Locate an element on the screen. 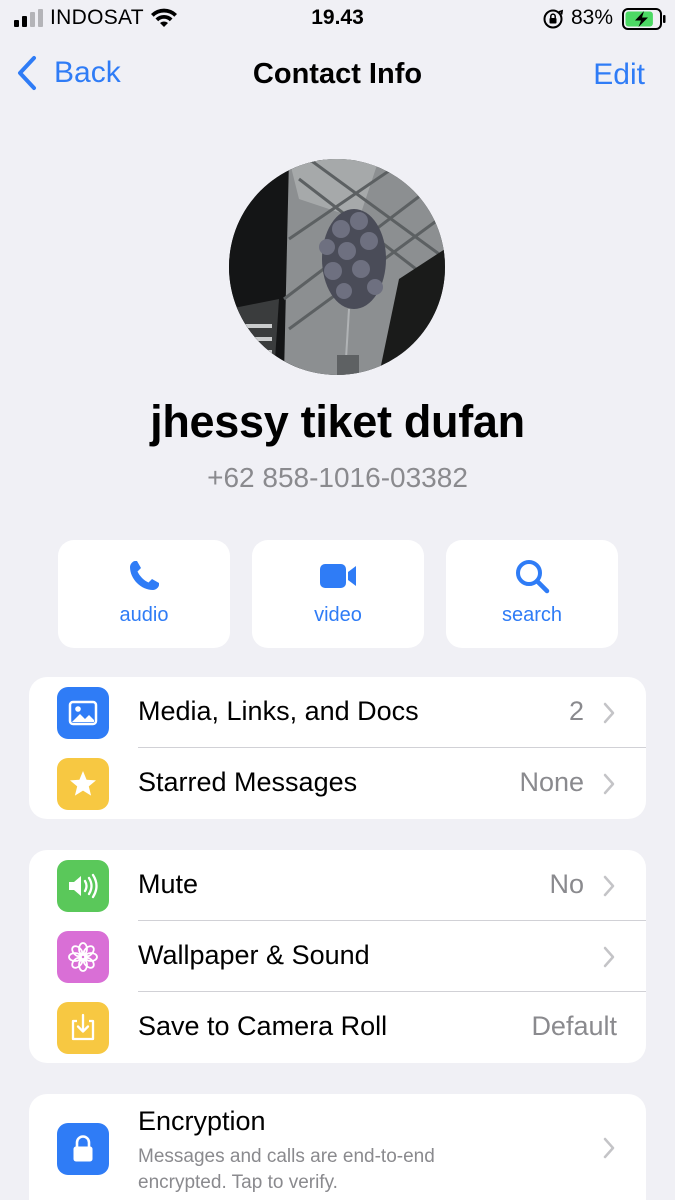  encryption-title: Encryption is located at coordinates (202, 1121).